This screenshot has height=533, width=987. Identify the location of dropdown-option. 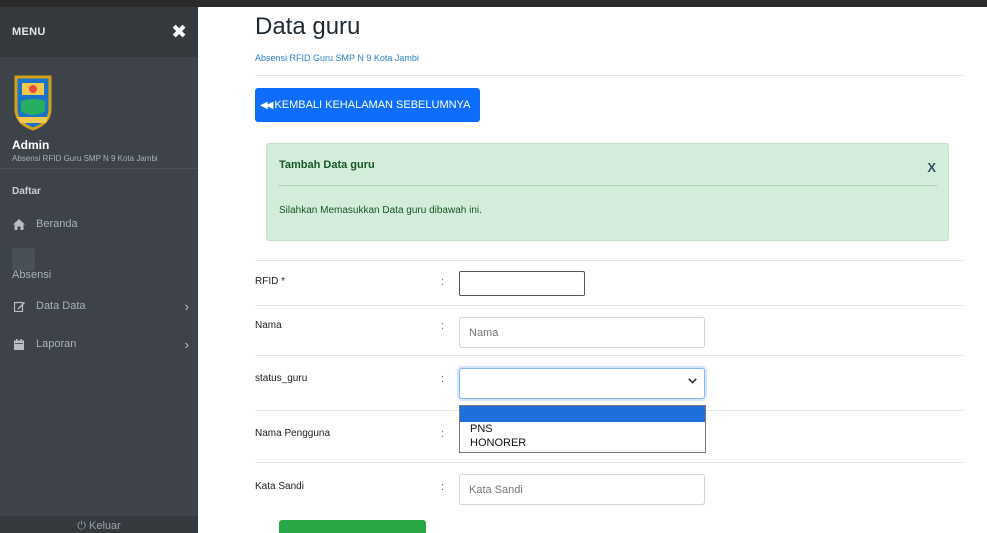
(582, 414).